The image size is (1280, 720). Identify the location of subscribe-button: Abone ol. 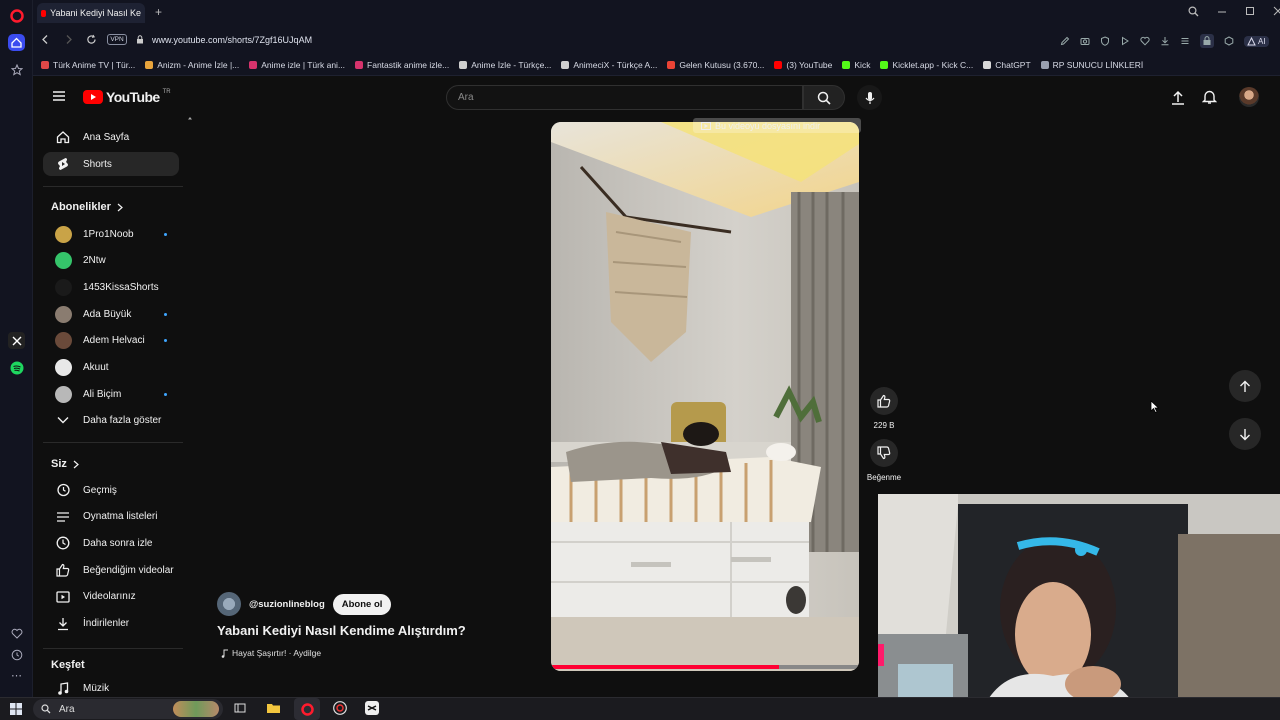
(362, 604).